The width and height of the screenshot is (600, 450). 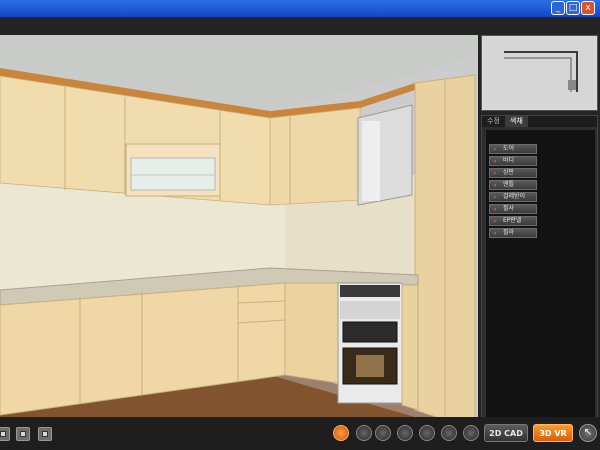 I want to click on window-titlebar: _ □ x, so click(x=300, y=8).